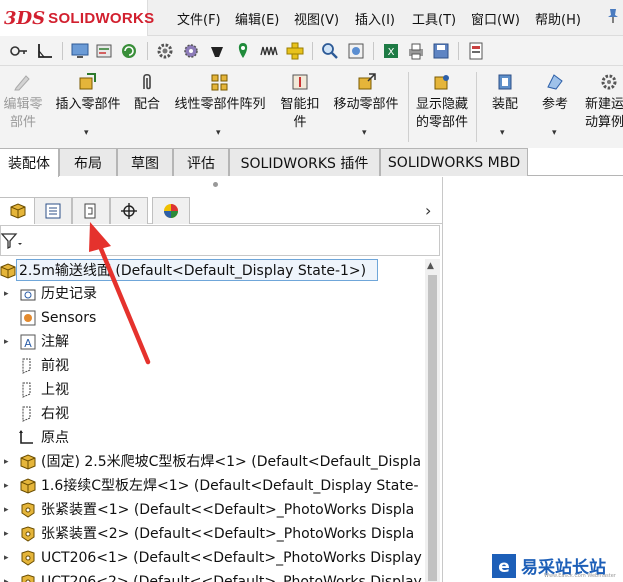  Describe the element at coordinates (218, 133) in the screenshot. I see `linear-pattern-dropdown: ▾` at that location.